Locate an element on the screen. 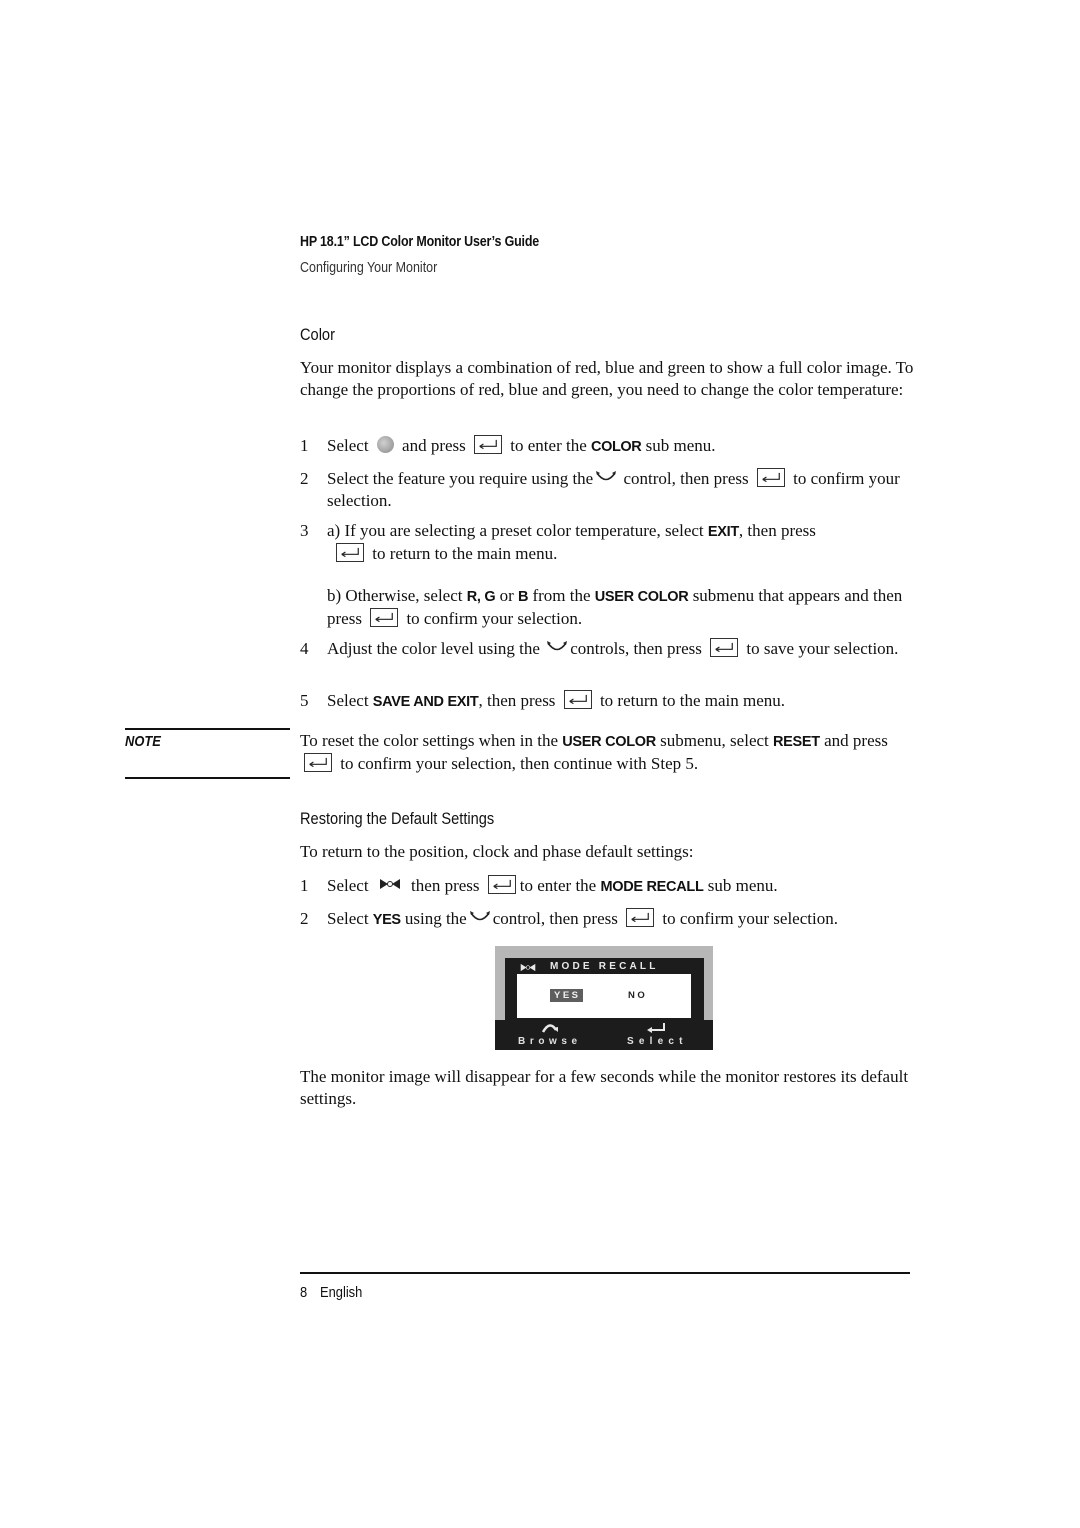 Image resolution: width=1080 pixels, height=1528 pixels. color-icon is located at coordinates (385, 444).